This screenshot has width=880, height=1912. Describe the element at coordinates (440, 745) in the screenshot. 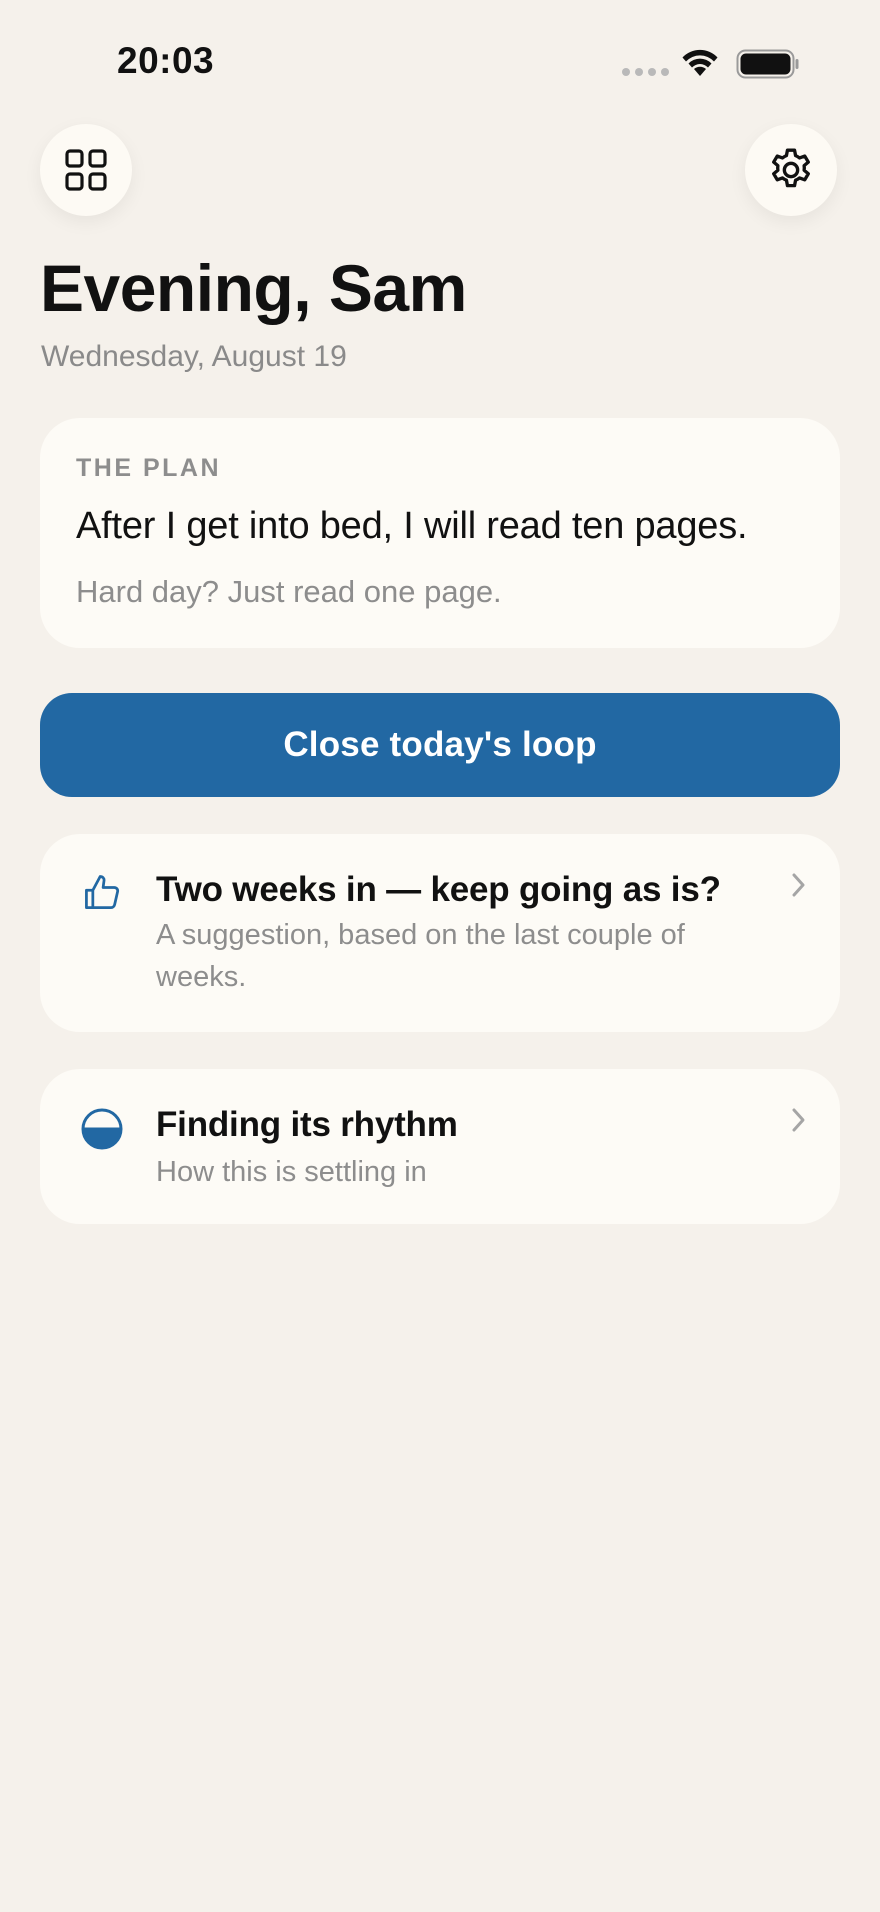

I see `close-loop-button: Close today's loop` at that location.